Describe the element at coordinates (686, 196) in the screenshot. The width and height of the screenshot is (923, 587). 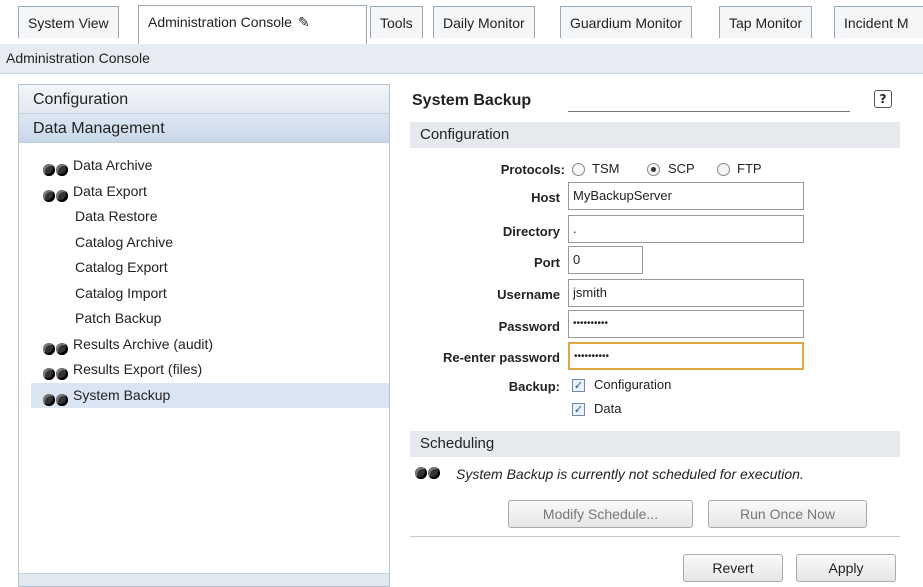
I see `host-field: MyBackupServer` at that location.